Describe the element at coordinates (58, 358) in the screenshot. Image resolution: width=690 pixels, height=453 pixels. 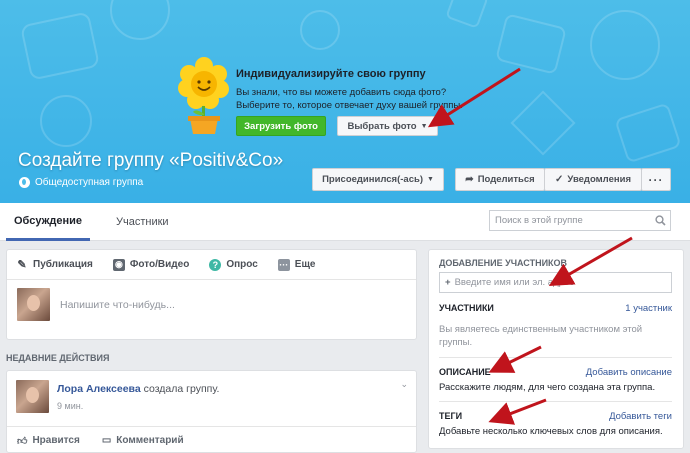
I see `recent-activity-heading: НЕДАВНИЕ ДЕЙСТВИЯ` at that location.